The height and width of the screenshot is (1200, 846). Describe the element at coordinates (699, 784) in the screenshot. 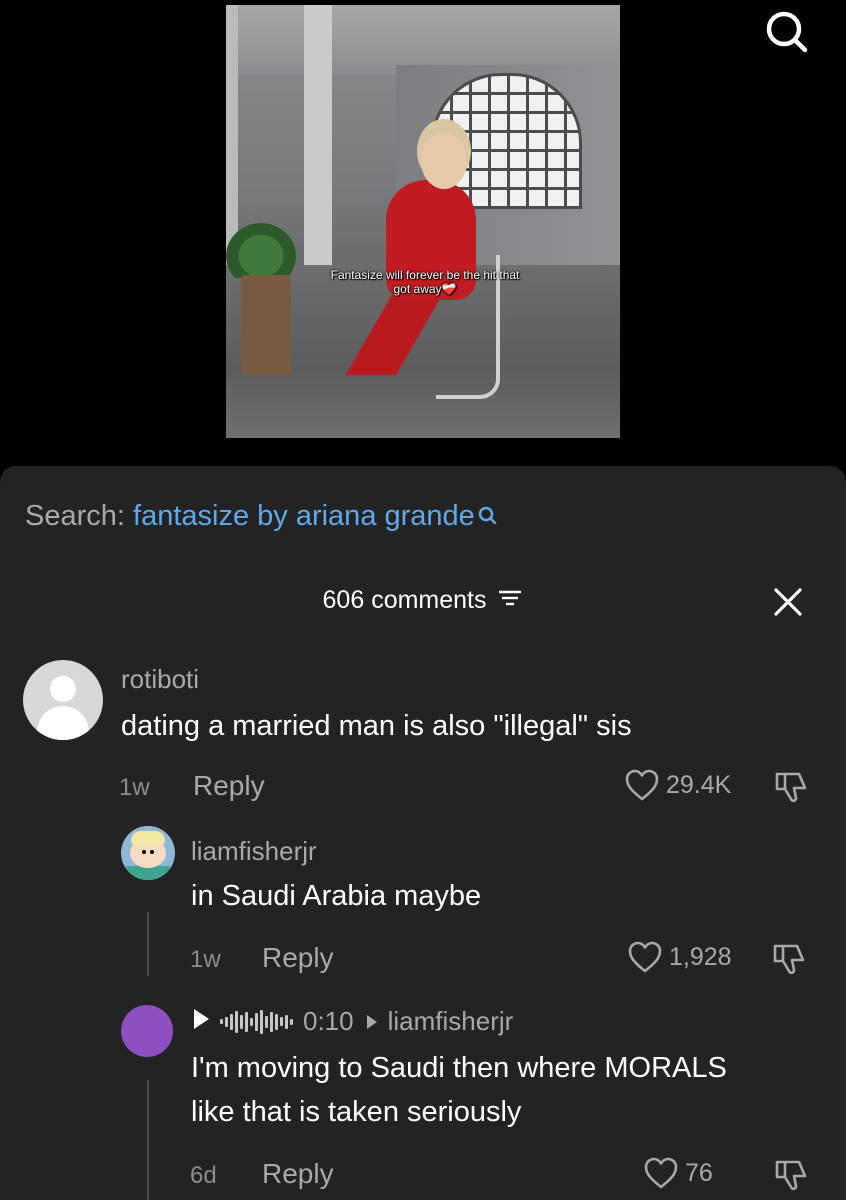

I see `like-count: 29.4K` at that location.